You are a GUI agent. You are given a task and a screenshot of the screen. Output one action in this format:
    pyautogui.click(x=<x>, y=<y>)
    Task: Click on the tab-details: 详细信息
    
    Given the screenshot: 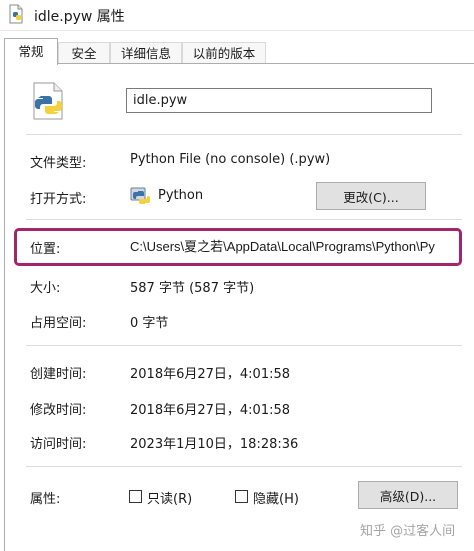 What is the action you would take?
    pyautogui.click(x=146, y=53)
    